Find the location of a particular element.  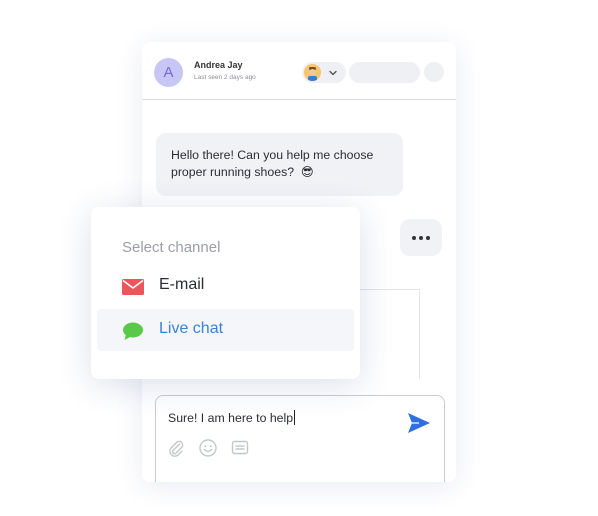

avatar: A is located at coordinates (168, 72).